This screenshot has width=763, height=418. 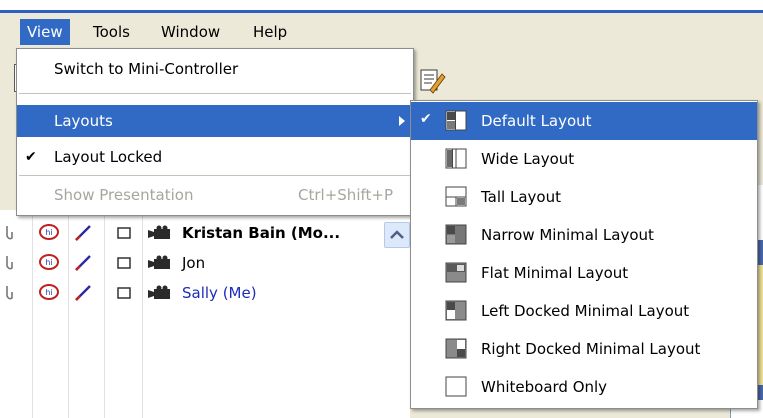 I want to click on wide-layout-icon, so click(x=456, y=158).